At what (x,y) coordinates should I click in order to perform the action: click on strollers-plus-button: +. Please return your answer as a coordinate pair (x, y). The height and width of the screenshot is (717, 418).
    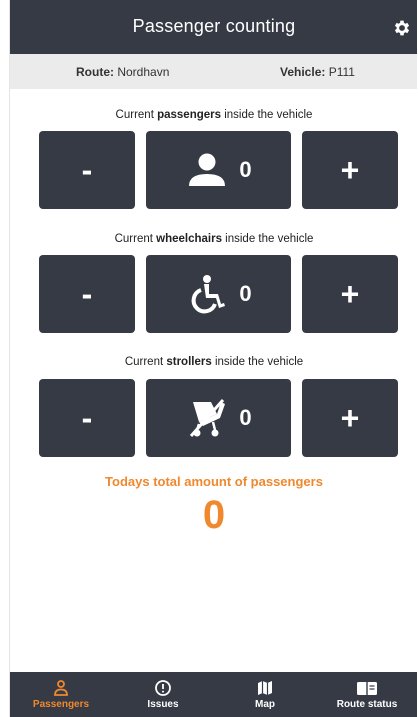
    Looking at the image, I should click on (350, 418).